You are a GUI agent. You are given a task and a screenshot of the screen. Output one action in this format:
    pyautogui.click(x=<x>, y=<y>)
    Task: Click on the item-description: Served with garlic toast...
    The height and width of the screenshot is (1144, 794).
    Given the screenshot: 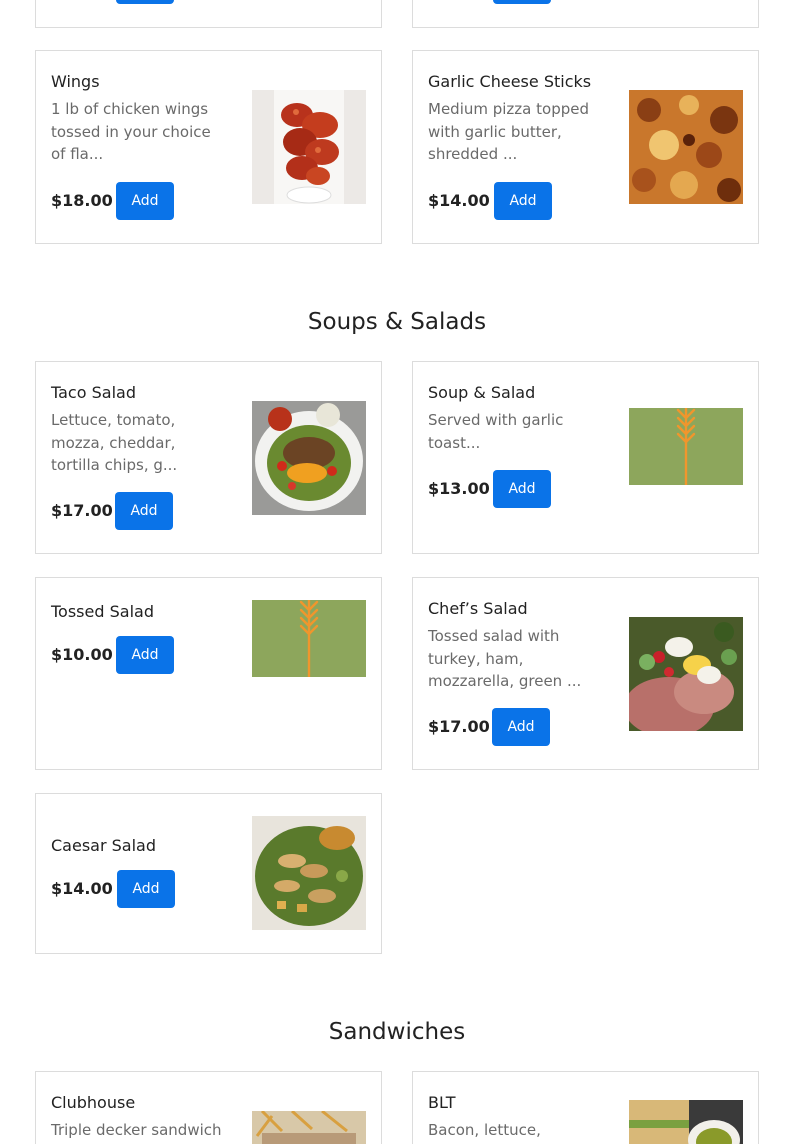 What is the action you would take?
    pyautogui.click(x=496, y=431)
    